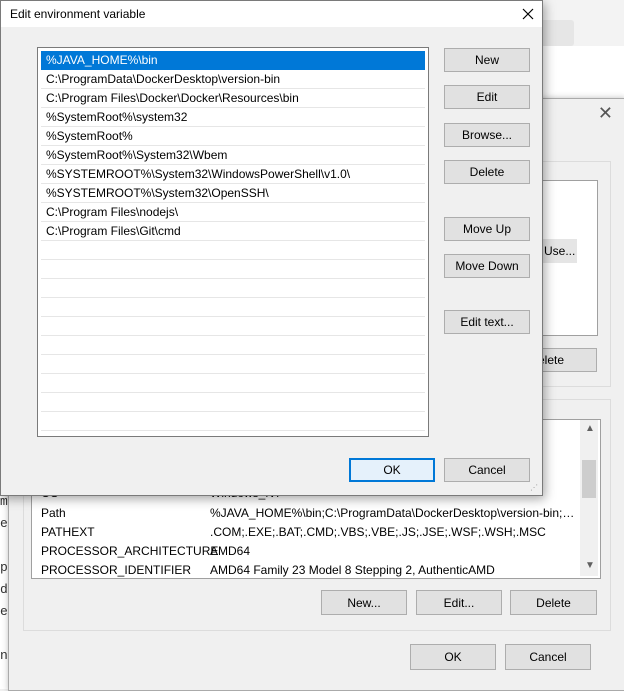  Describe the element at coordinates (230, 551) in the screenshot. I see `variable-value: AMD64` at that location.